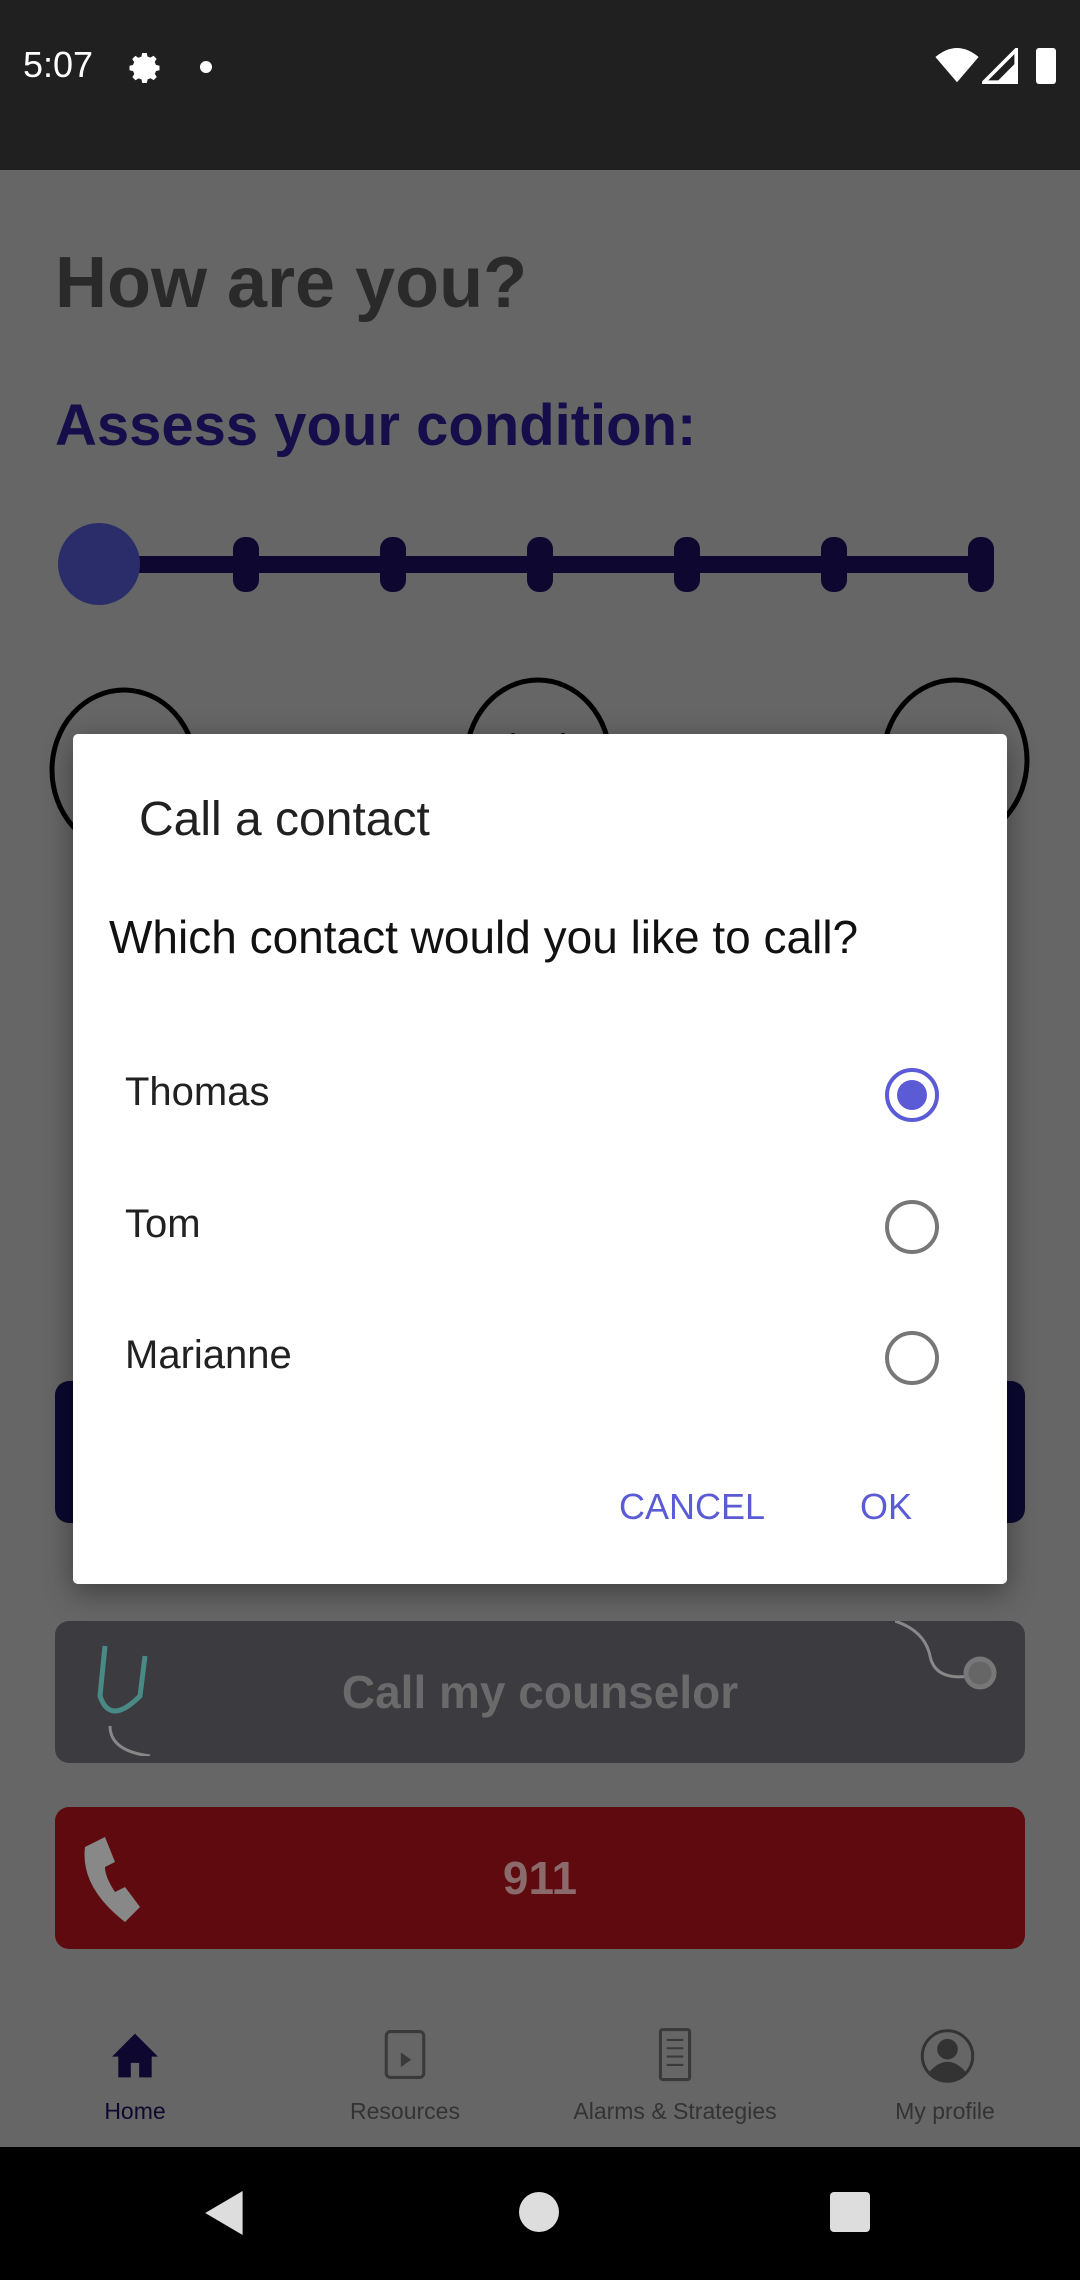 The image size is (1080, 2280). I want to click on assess-label: Assess your condition:, so click(376, 425).